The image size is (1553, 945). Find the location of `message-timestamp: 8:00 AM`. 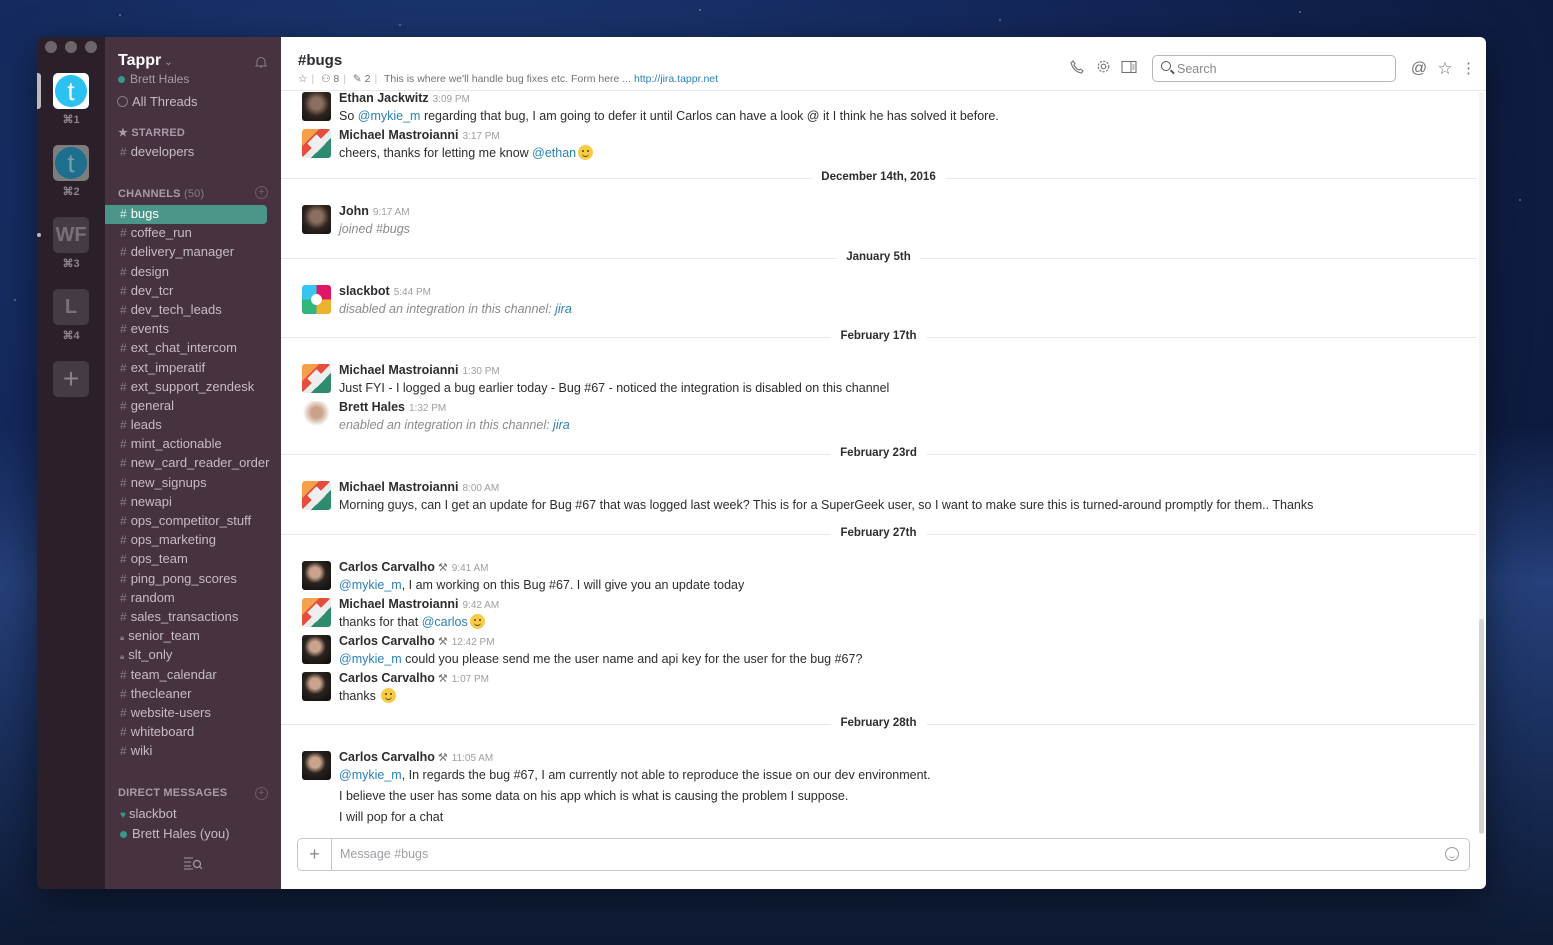

message-timestamp: 8:00 AM is located at coordinates (480, 488).